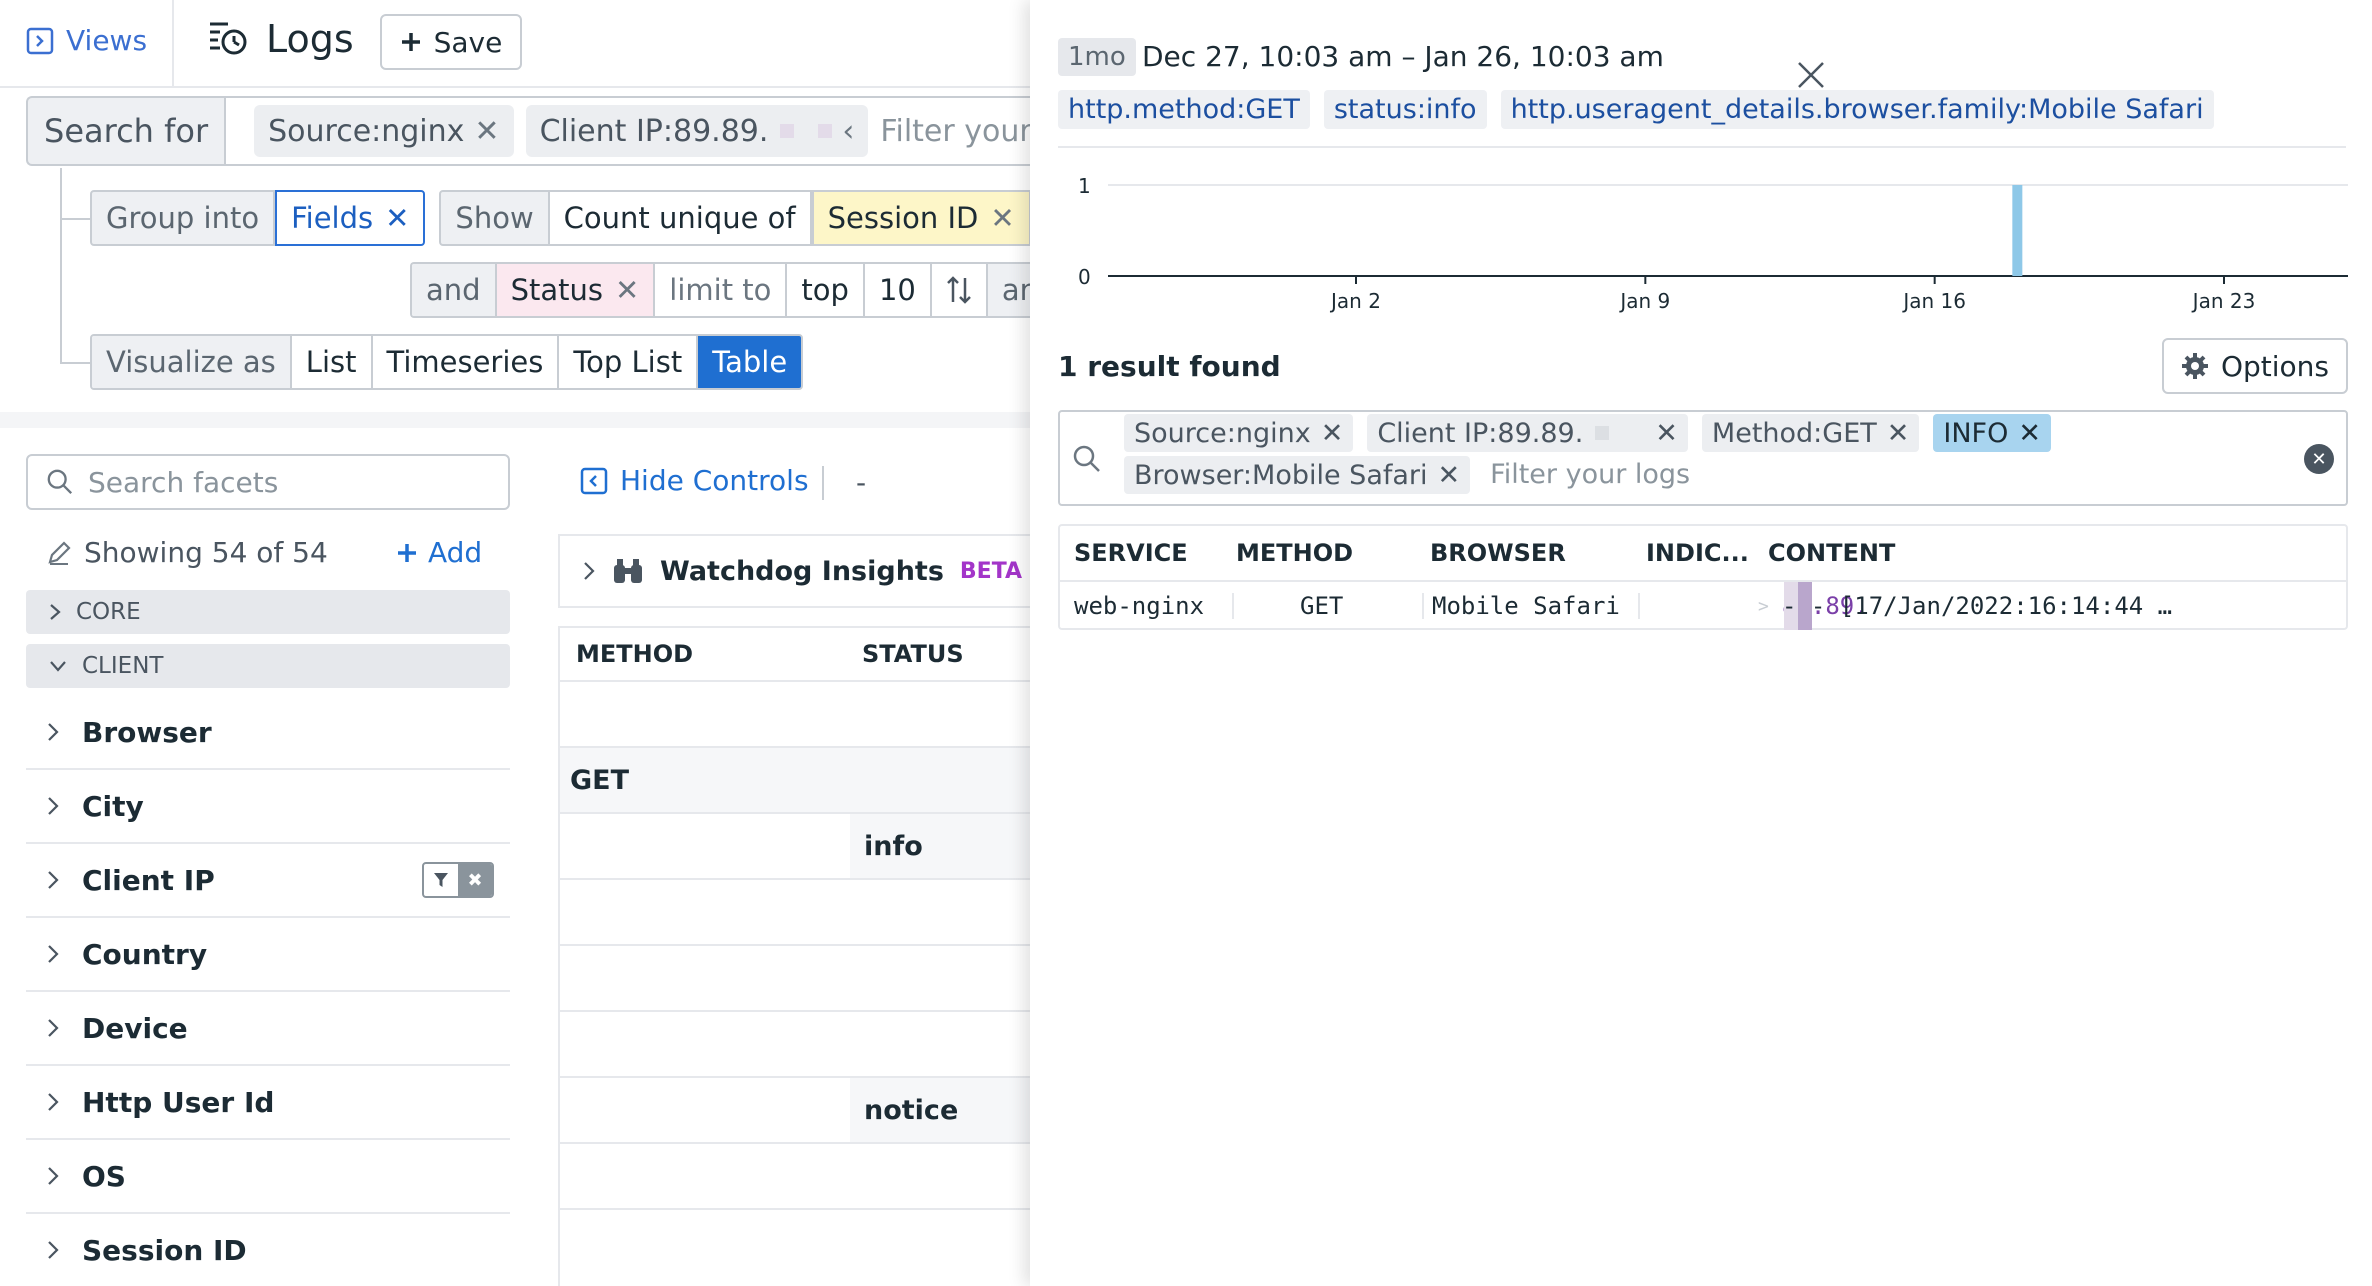 The image size is (2372, 1286). I want to click on sidebar-toggle-icon, so click(40, 40).